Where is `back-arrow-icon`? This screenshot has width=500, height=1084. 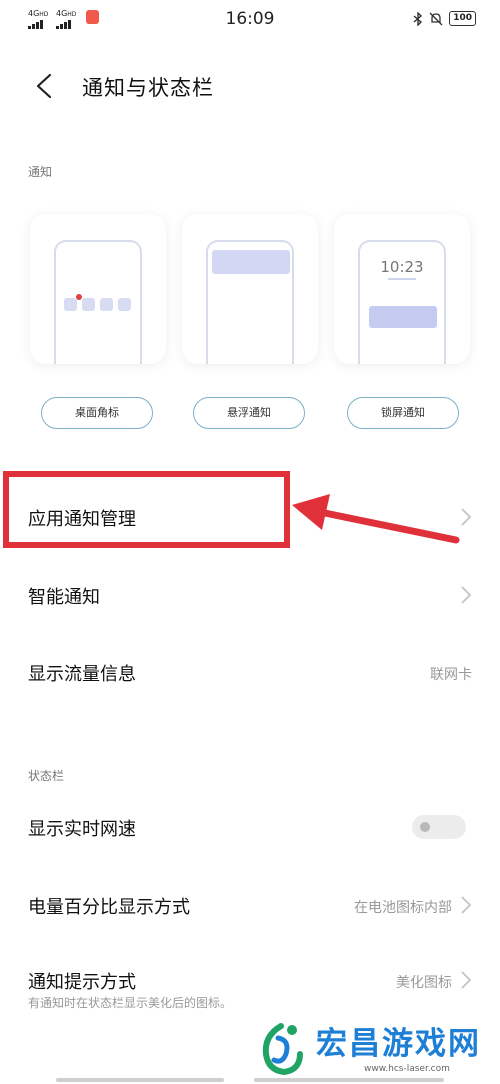
back-arrow-icon is located at coordinates (44, 86).